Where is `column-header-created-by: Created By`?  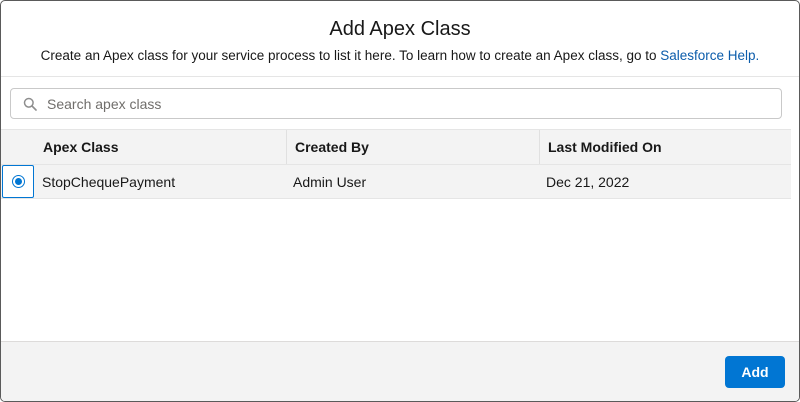 column-header-created-by: Created By is located at coordinates (412, 147).